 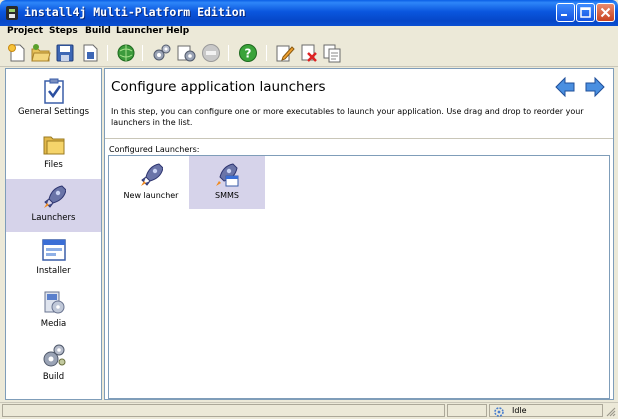 What do you see at coordinates (54, 145) in the screenshot?
I see `folder-icon` at bounding box center [54, 145].